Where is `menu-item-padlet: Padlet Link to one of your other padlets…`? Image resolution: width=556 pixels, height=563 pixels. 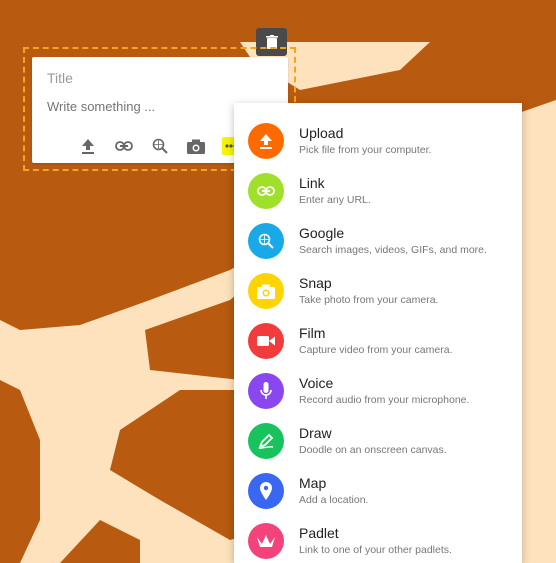 menu-item-padlet: Padlet Link to one of your other padlets… is located at coordinates (378, 538).